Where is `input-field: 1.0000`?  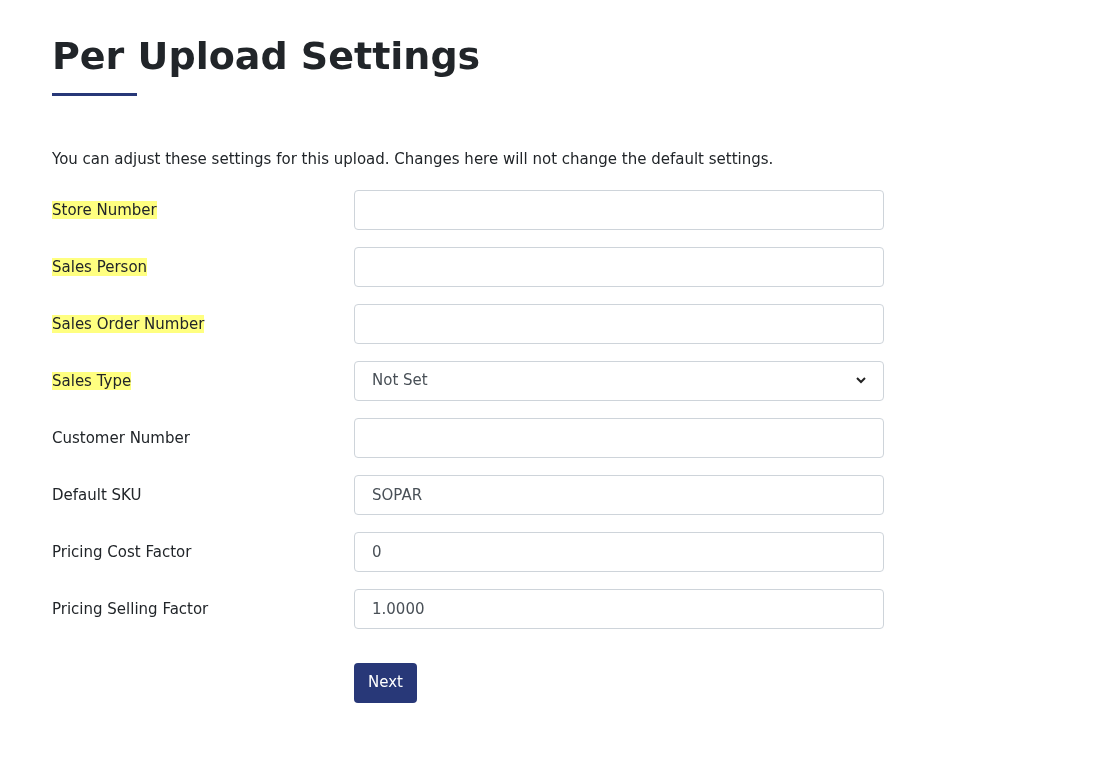
input-field: 1.0000 is located at coordinates (619, 608).